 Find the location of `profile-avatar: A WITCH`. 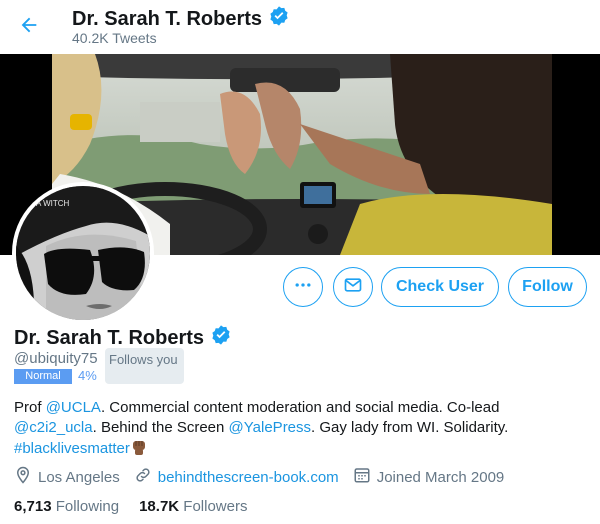

profile-avatar: A WITCH is located at coordinates (83, 253).